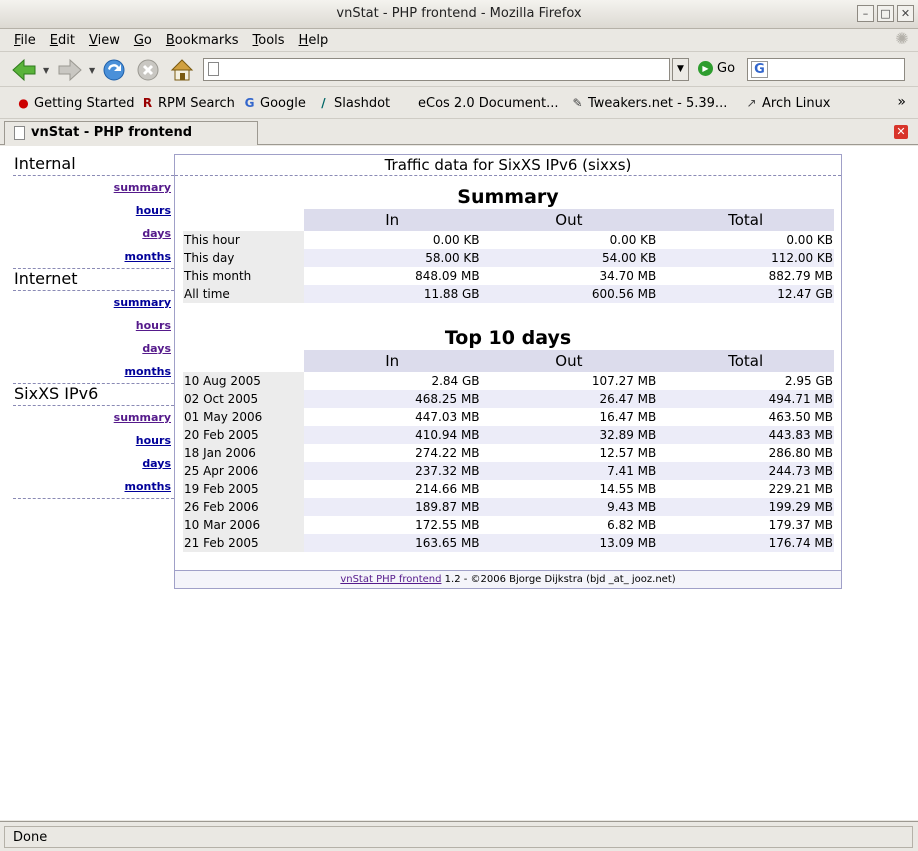  I want to click on cell-out: 107.27 MB, so click(569, 381).